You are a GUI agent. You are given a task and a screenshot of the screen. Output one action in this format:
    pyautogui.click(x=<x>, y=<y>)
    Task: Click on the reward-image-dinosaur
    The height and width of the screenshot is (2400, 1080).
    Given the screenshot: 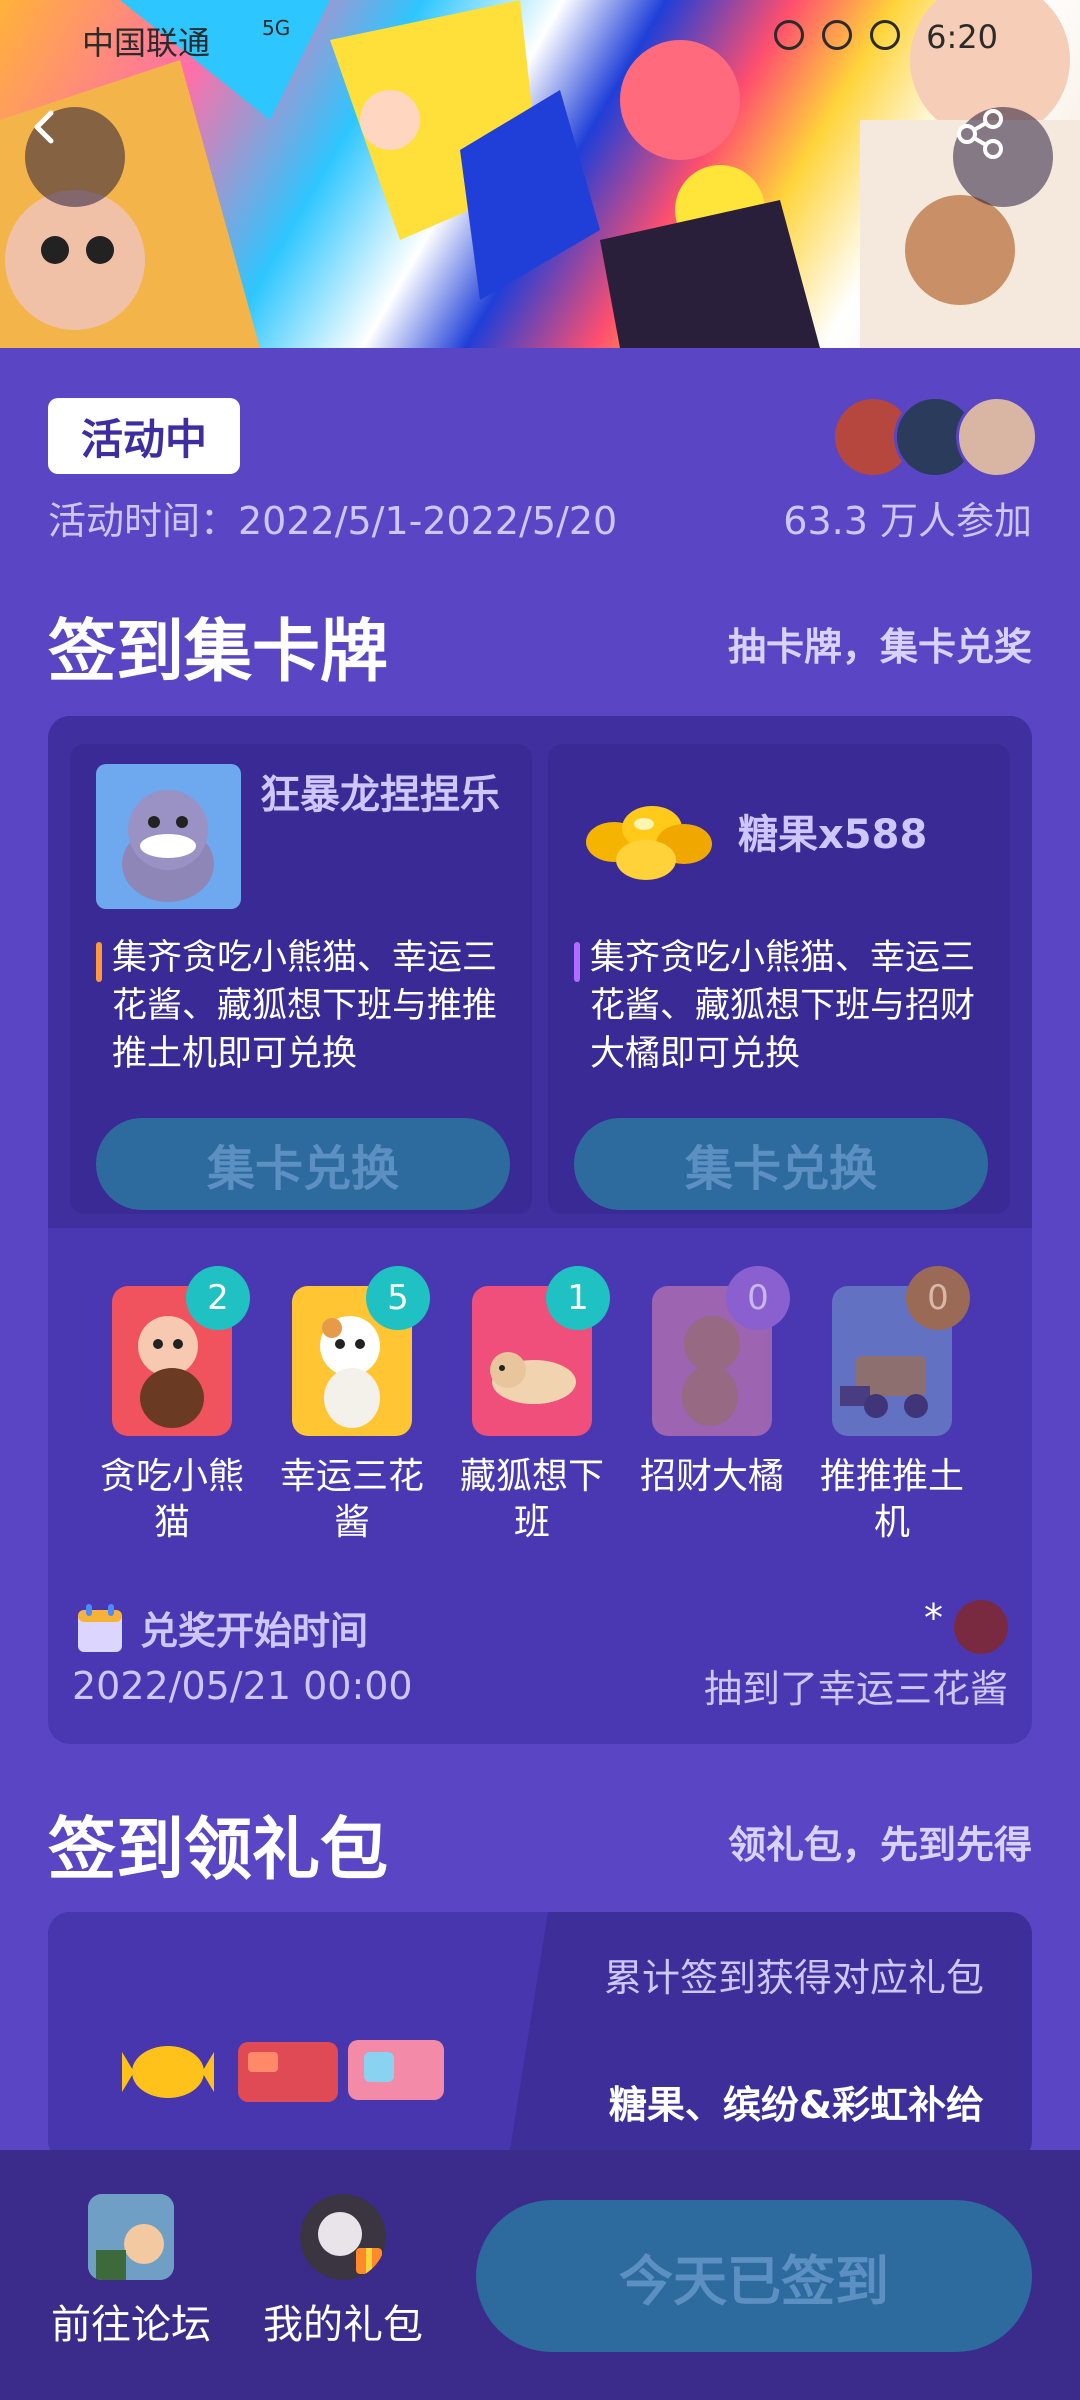 What is the action you would take?
    pyautogui.click(x=168, y=836)
    